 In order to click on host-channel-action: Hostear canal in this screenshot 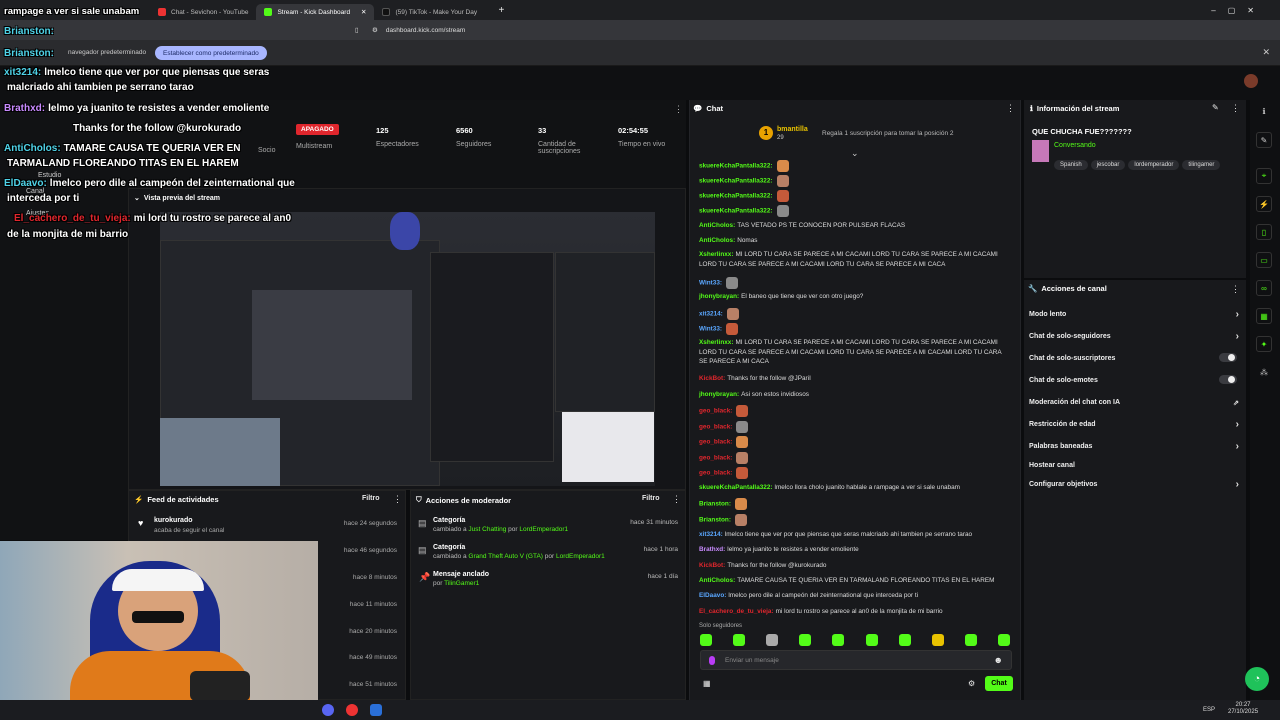, I will do `click(1136, 465)`.